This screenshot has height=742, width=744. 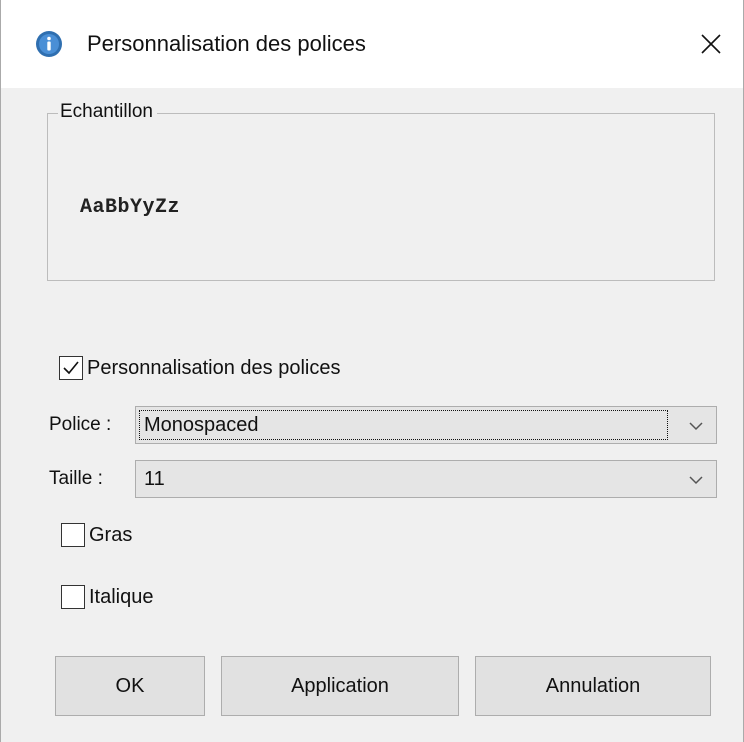 I want to click on apply-button: Application, so click(x=340, y=686).